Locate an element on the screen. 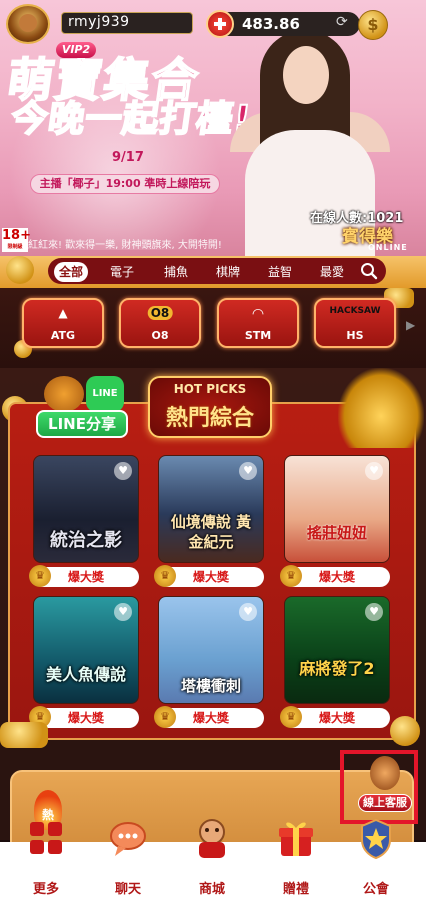 Image resolution: width=426 pixels, height=901 pixels. host-face is located at coordinates (306, 75).